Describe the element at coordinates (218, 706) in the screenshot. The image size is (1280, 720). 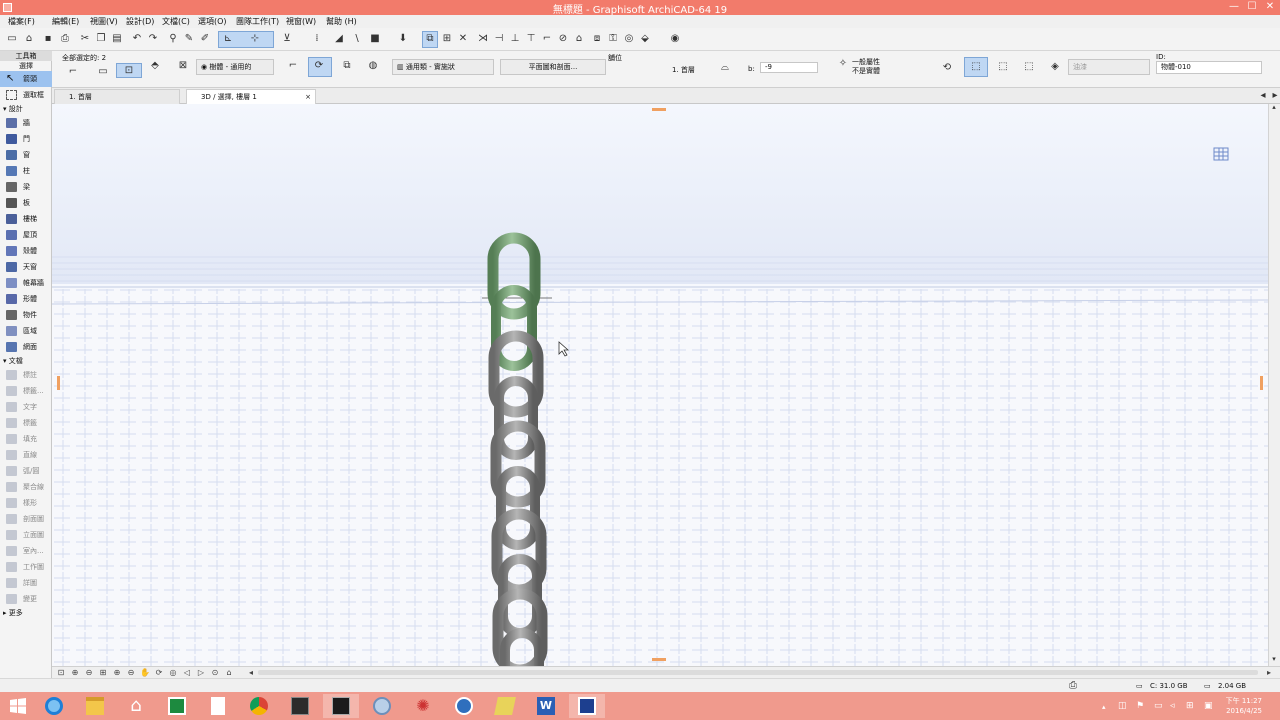
I see `taskbar-file` at that location.